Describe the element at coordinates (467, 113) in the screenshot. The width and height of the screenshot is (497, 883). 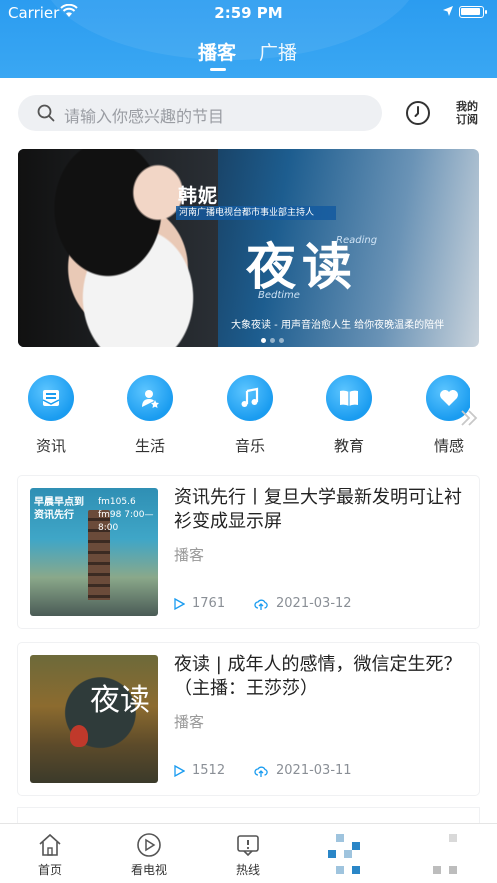
I see `my-subscription-button: 我的订阅` at that location.